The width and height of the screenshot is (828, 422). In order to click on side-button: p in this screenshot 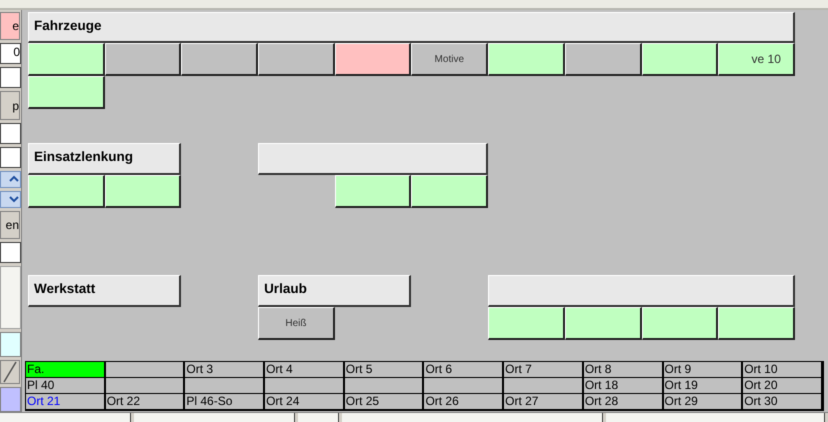, I will do `click(10, 105)`.